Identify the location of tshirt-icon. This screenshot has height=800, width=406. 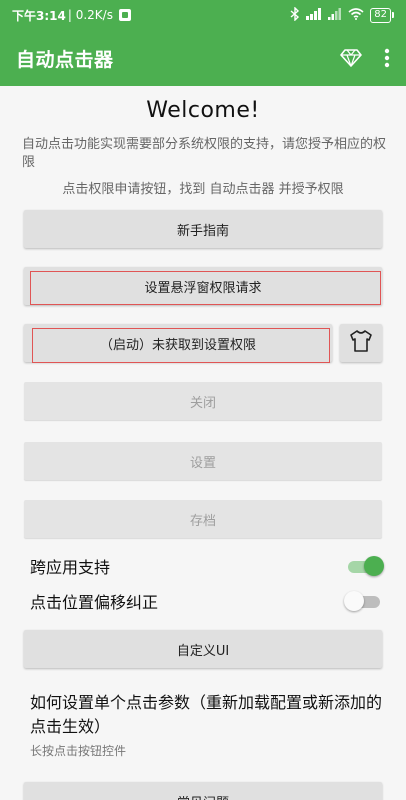
(361, 343).